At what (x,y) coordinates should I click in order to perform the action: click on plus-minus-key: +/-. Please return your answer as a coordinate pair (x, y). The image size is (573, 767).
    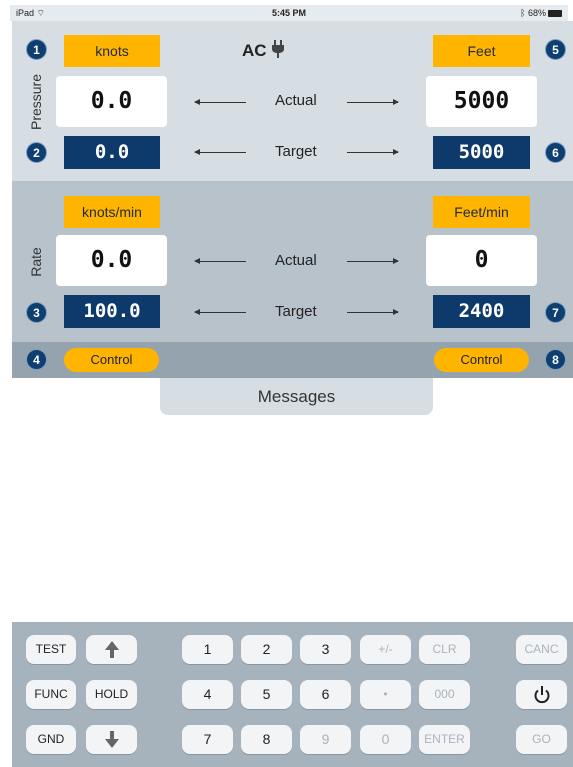
    Looking at the image, I should click on (385, 649).